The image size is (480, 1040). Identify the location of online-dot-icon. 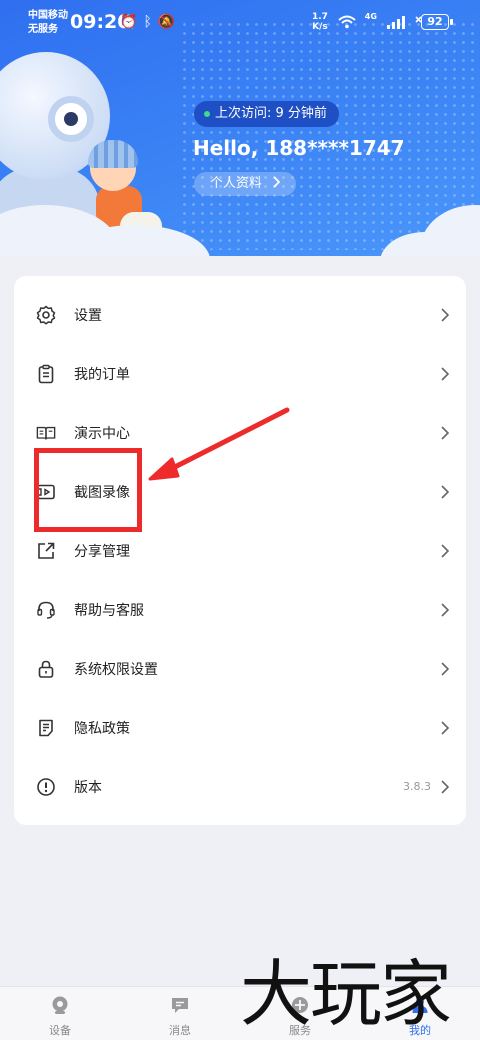
(207, 114).